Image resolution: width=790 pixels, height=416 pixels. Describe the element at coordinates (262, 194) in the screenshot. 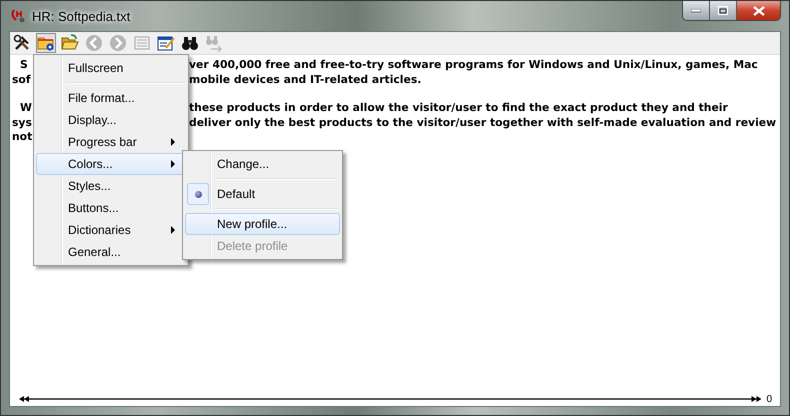

I see `menu-item: Default` at that location.